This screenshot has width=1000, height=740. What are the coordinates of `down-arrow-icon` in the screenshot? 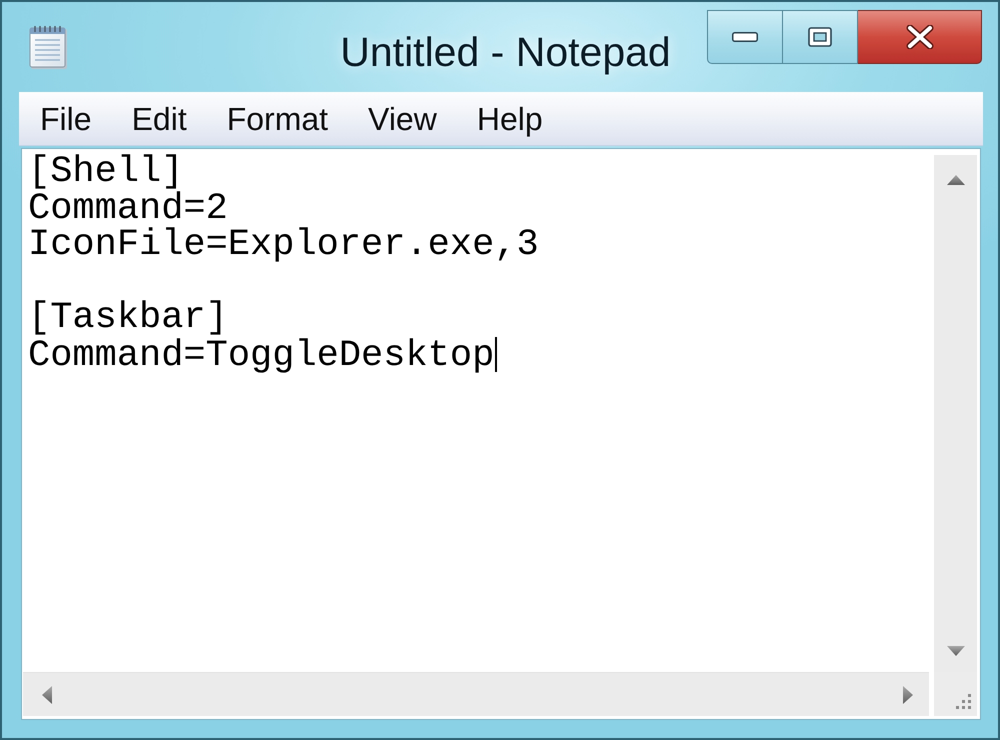 It's located at (955, 651).